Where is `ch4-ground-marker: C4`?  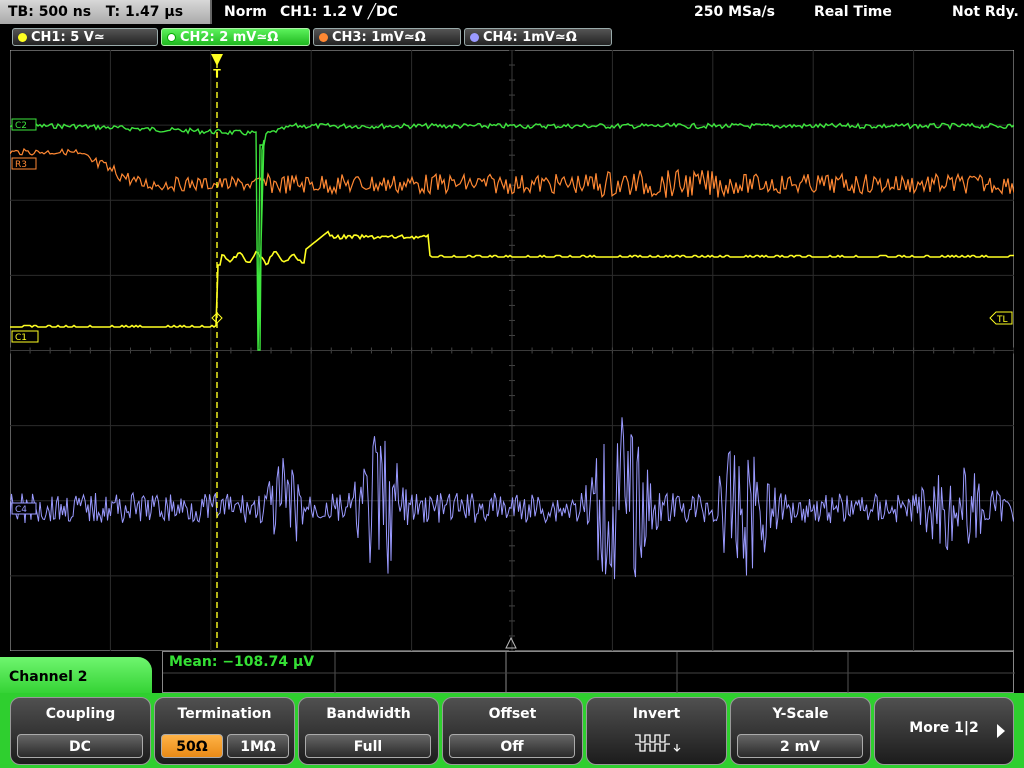
ch4-ground-marker: C4 is located at coordinates (24, 508).